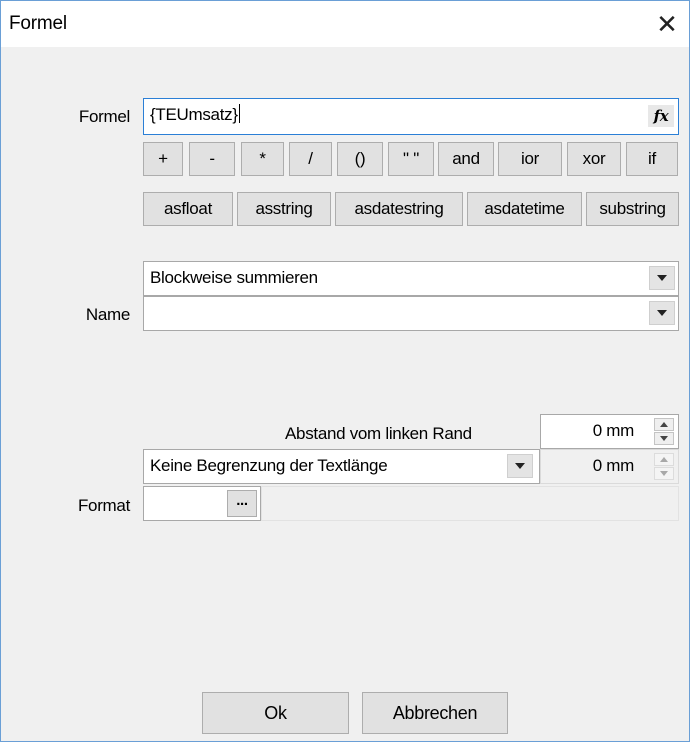  Describe the element at coordinates (38, 23) in the screenshot. I see `window-title: Formel` at that location.